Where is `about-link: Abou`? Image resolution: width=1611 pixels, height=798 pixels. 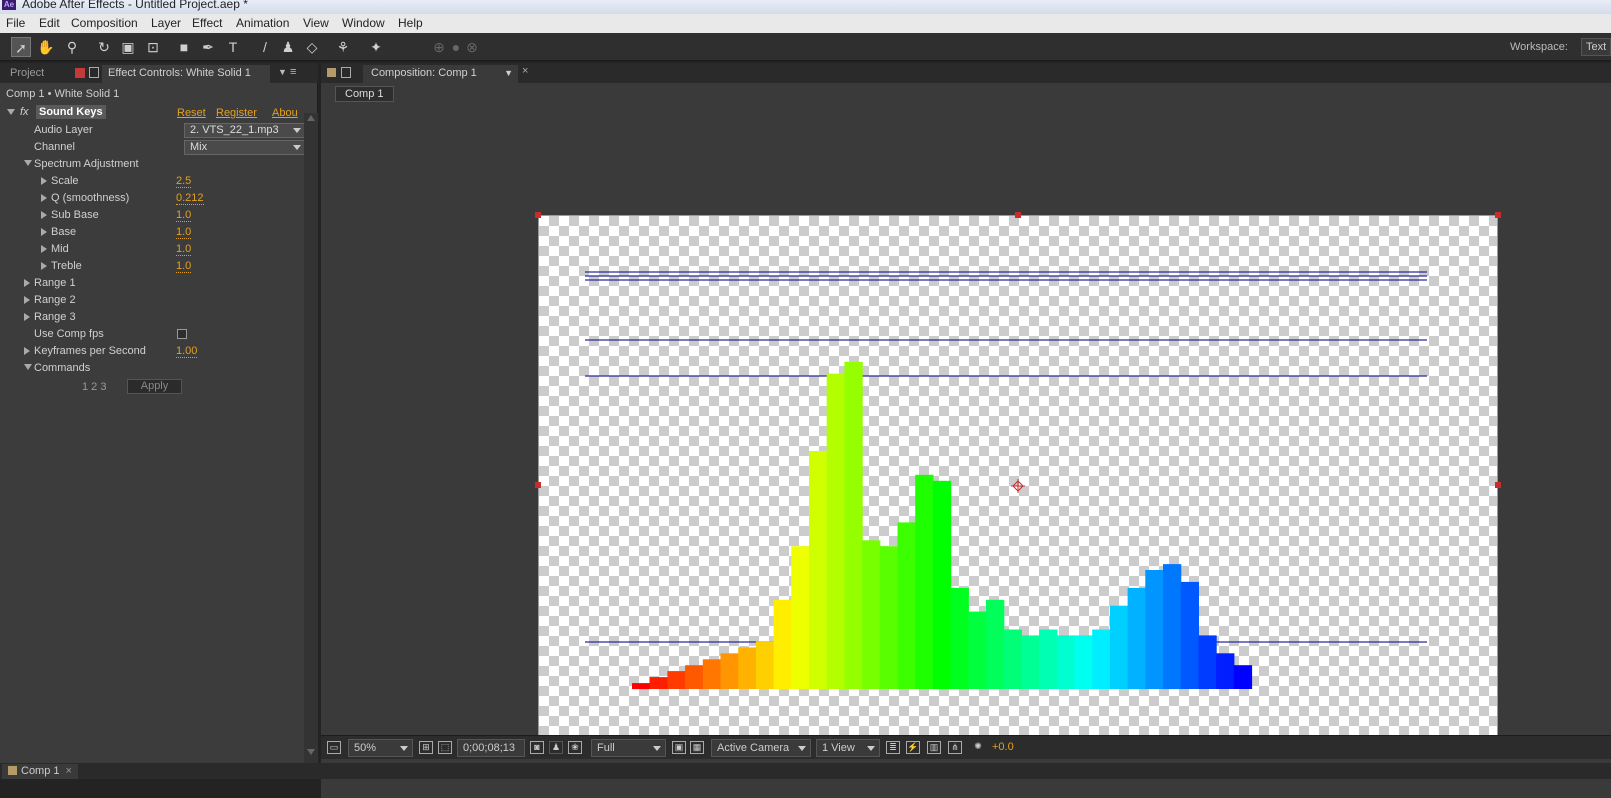
about-link: Abou is located at coordinates (285, 113).